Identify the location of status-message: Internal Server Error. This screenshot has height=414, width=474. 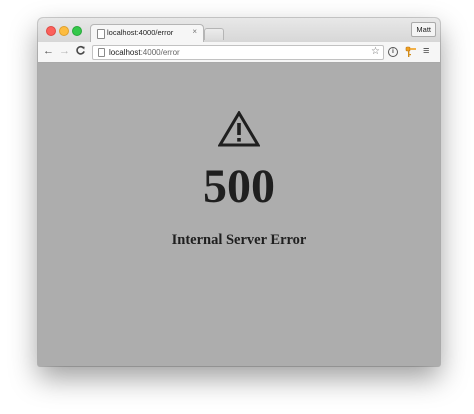
(239, 240).